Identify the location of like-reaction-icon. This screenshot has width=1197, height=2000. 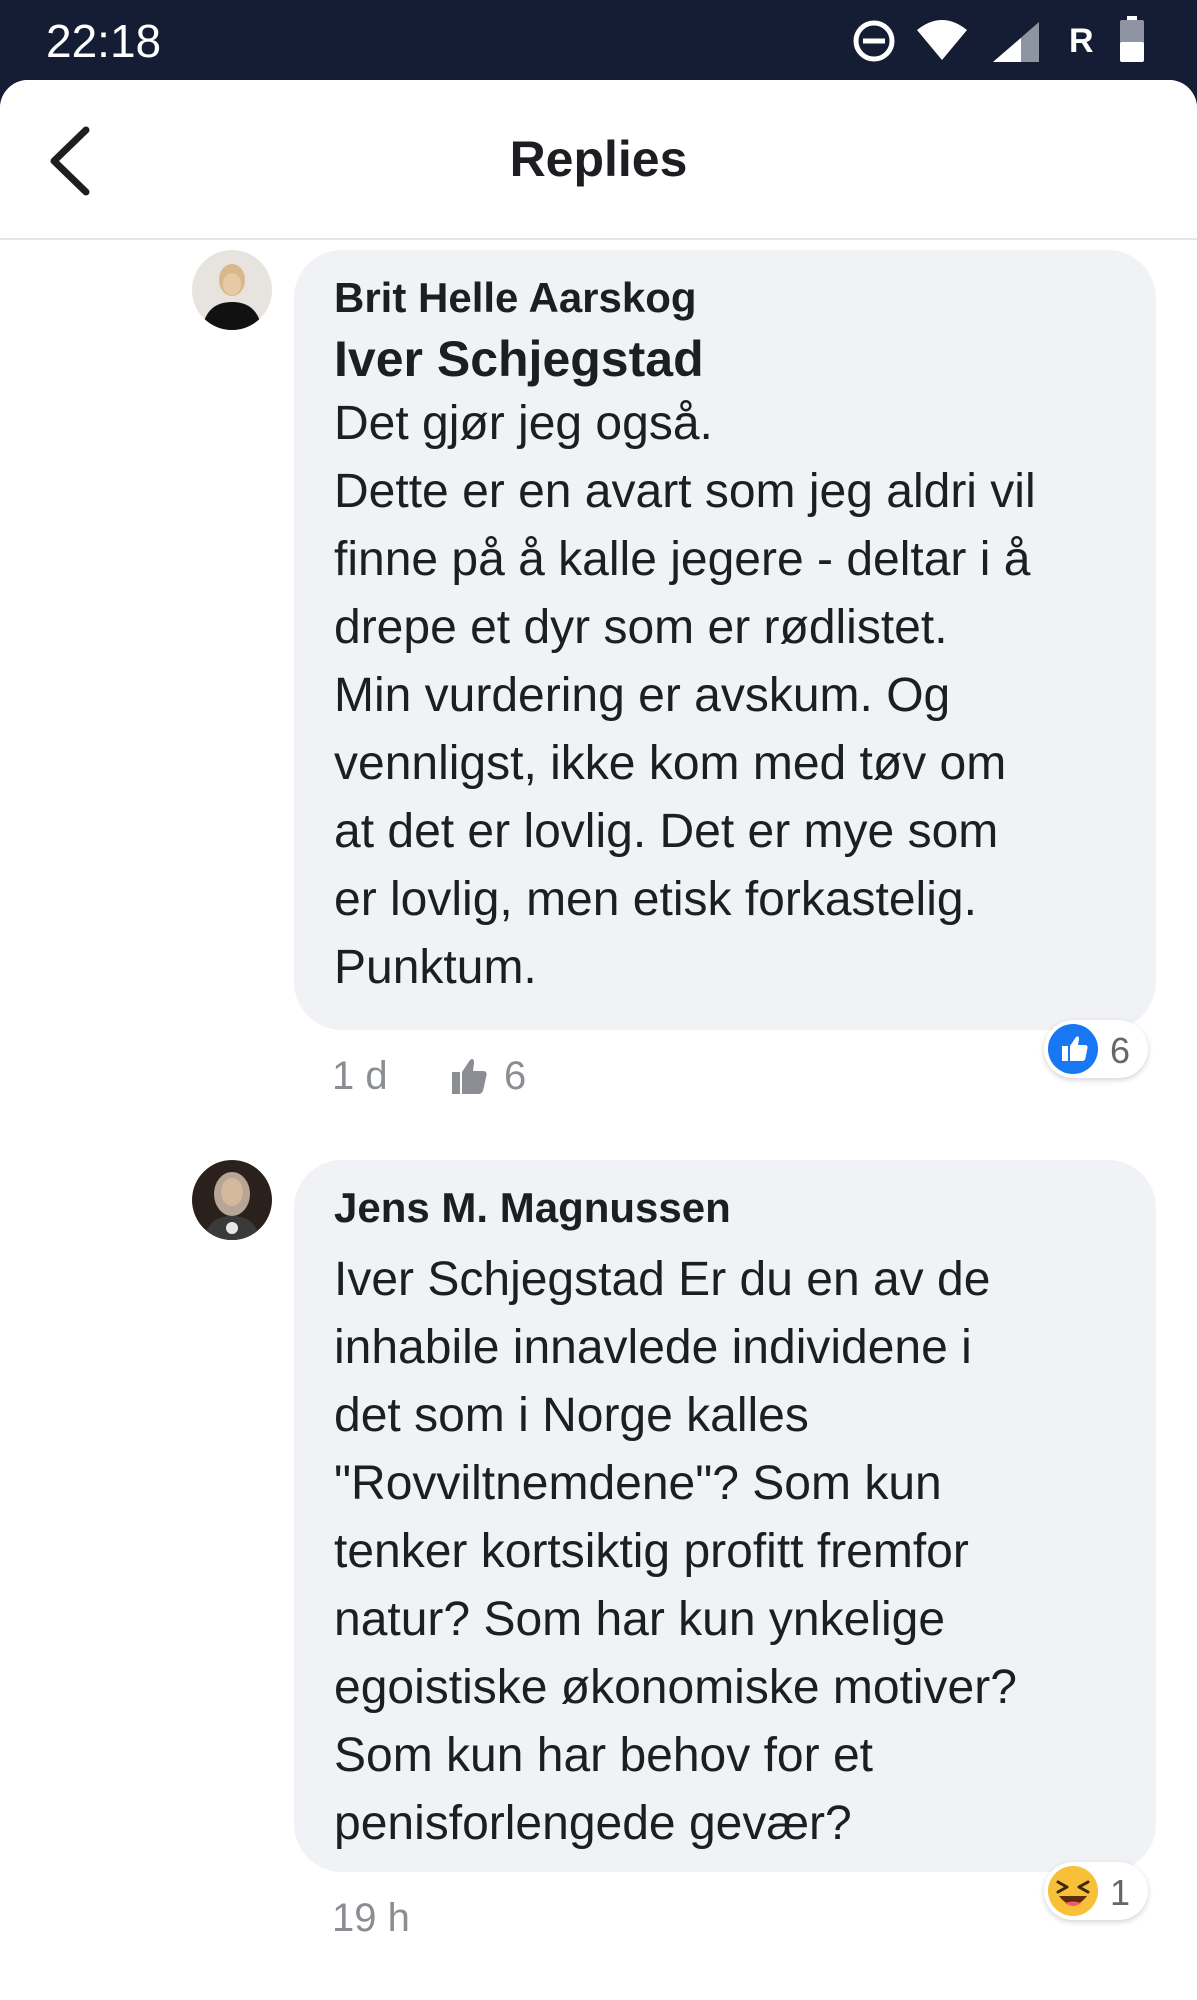
(1073, 1049).